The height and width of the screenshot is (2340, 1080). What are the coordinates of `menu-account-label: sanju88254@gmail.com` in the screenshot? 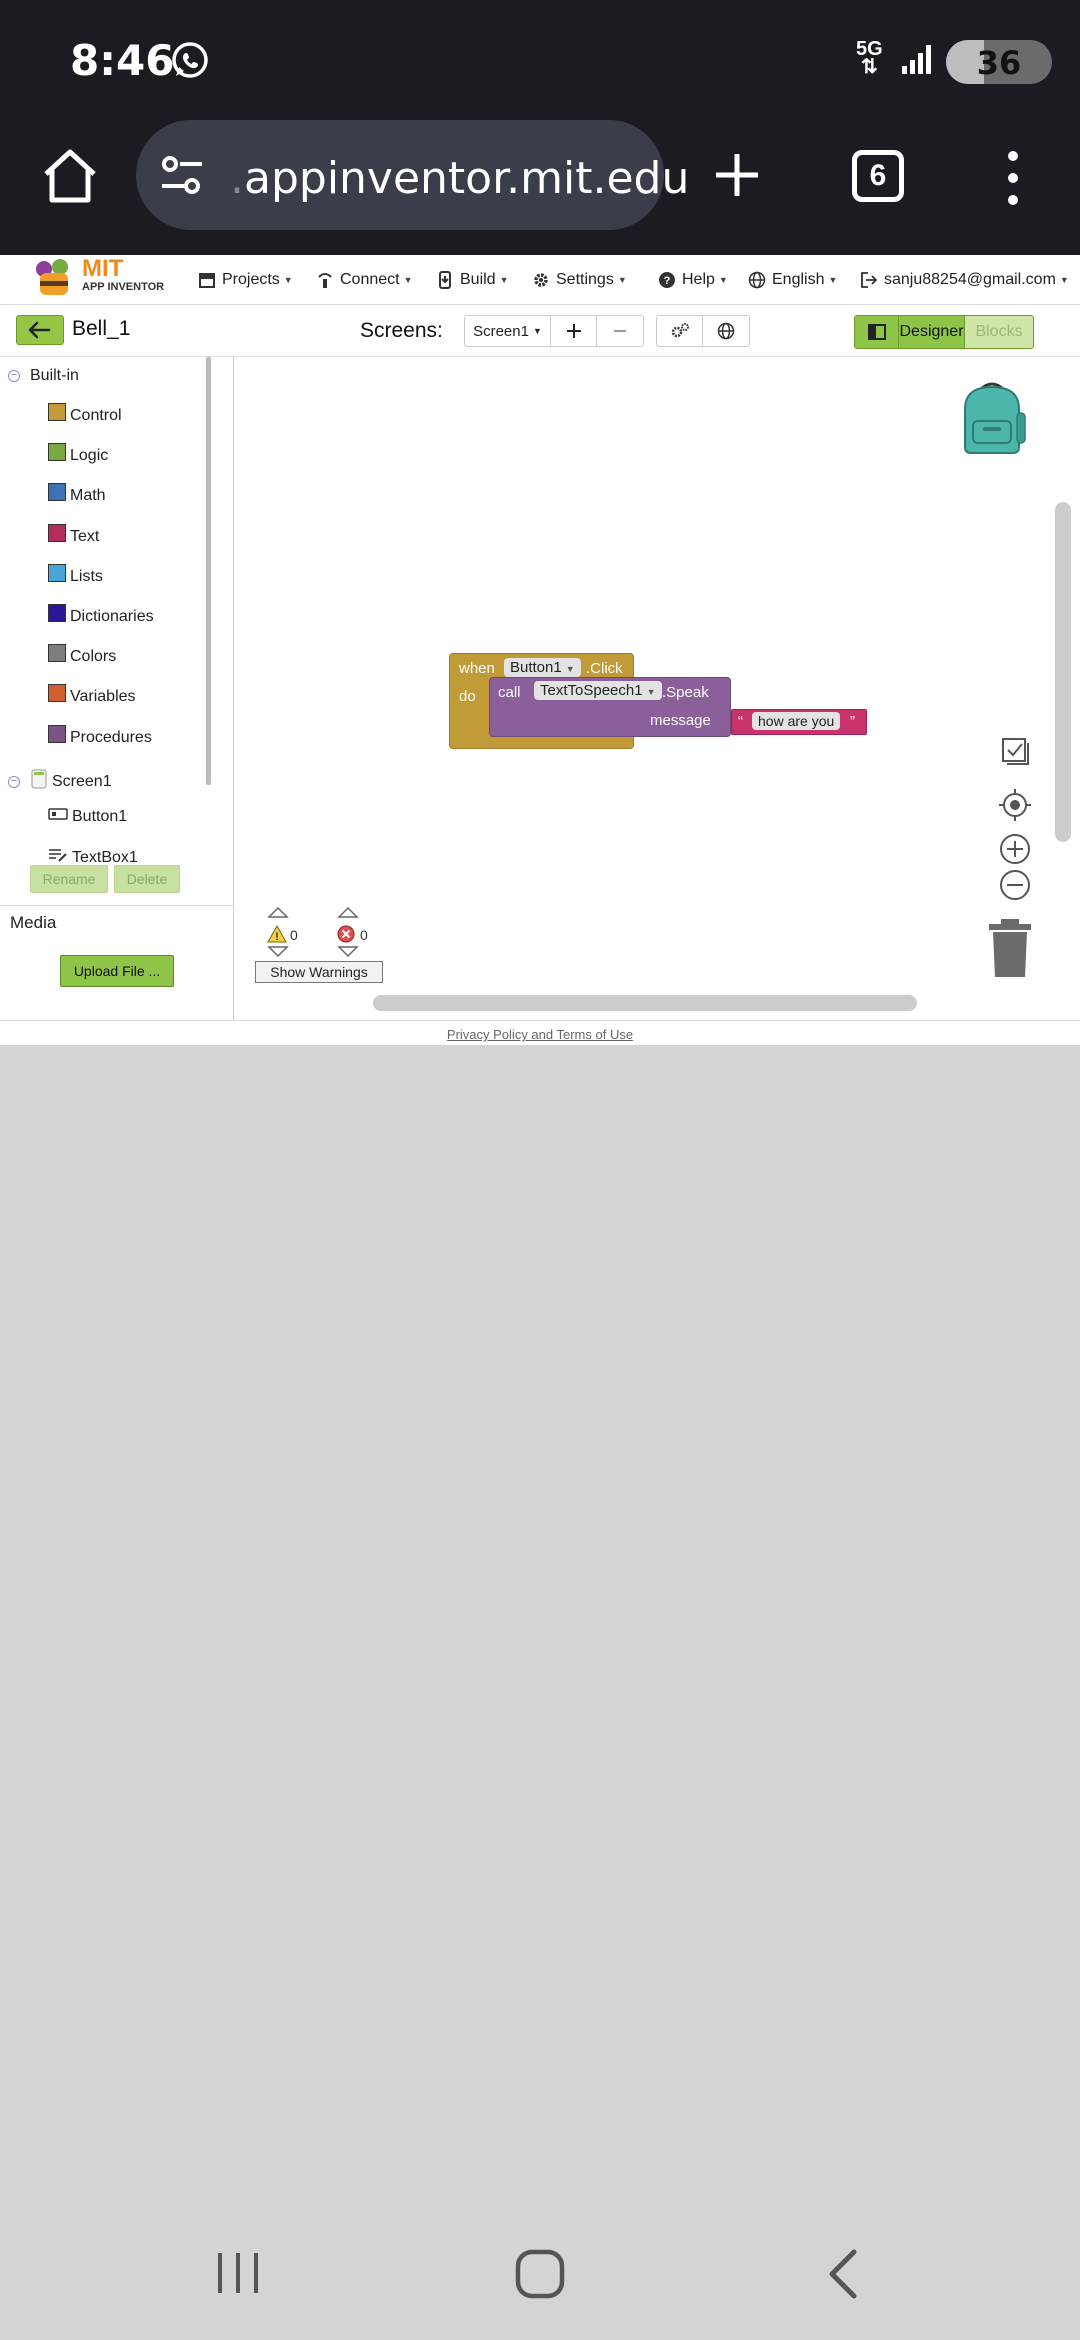 It's located at (970, 279).